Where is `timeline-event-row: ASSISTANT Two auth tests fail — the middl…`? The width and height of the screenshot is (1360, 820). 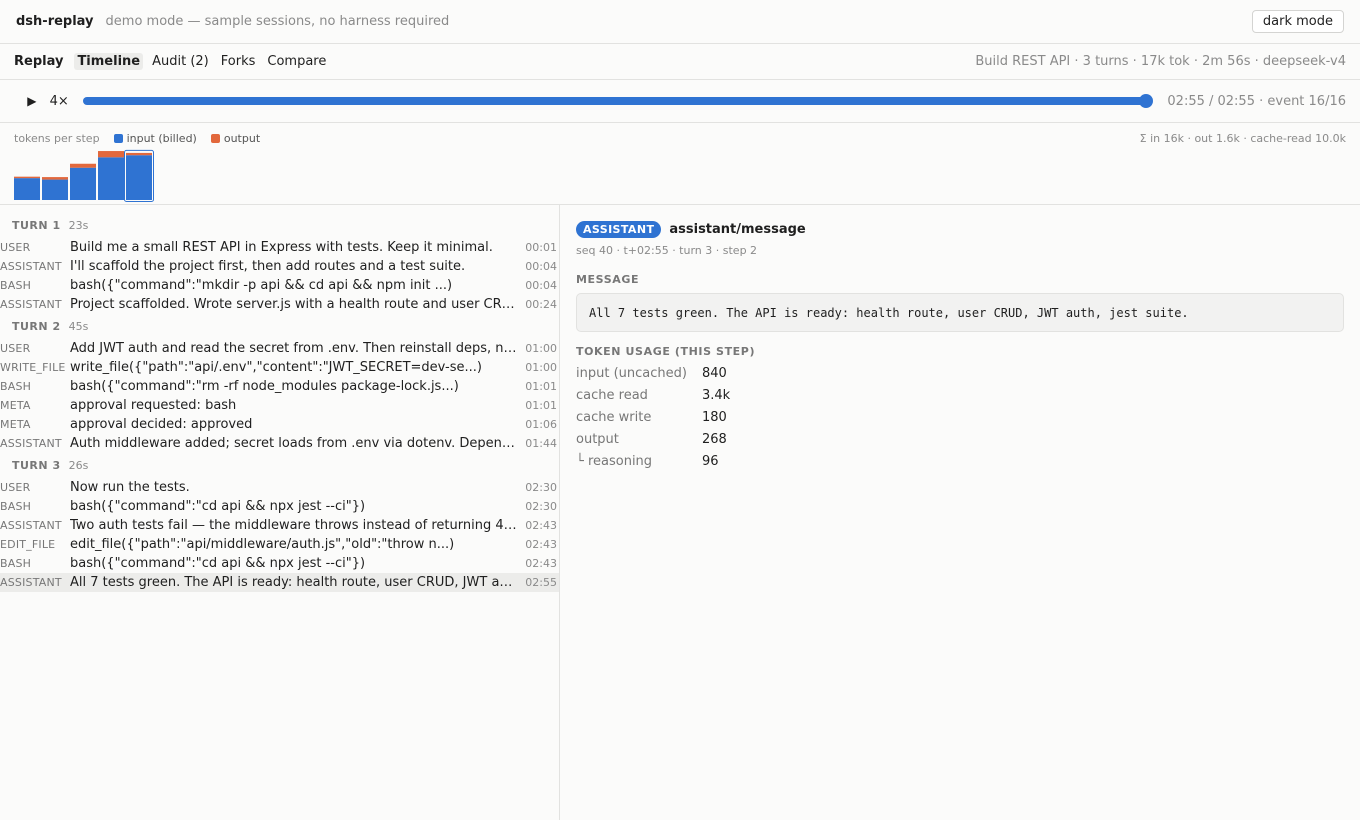 timeline-event-row: ASSISTANT Two auth tests fail — the middl… is located at coordinates (279, 525).